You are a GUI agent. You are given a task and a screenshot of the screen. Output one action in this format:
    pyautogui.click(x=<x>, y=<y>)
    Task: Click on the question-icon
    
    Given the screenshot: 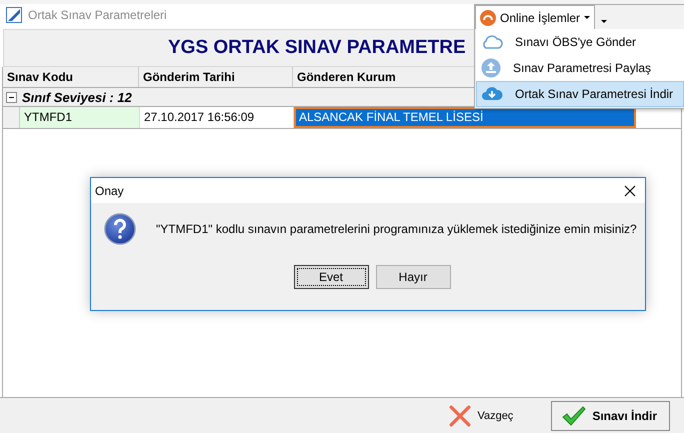 What is the action you would take?
    pyautogui.click(x=120, y=229)
    